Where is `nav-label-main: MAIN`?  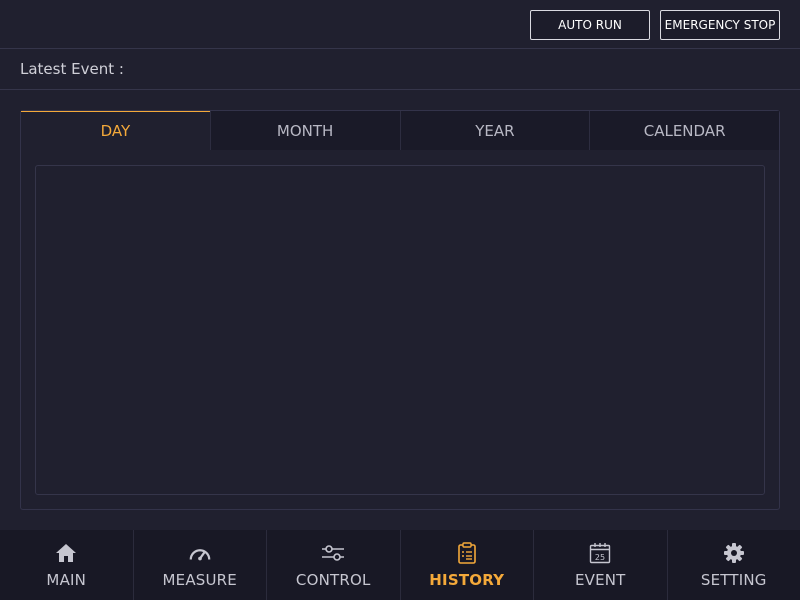 nav-label-main: MAIN is located at coordinates (66, 580).